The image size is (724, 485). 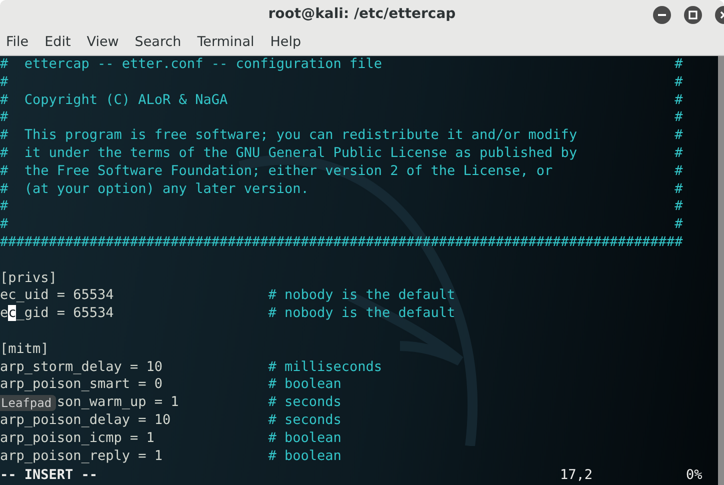 I want to click on scroll-percent: 0%, so click(x=694, y=475).